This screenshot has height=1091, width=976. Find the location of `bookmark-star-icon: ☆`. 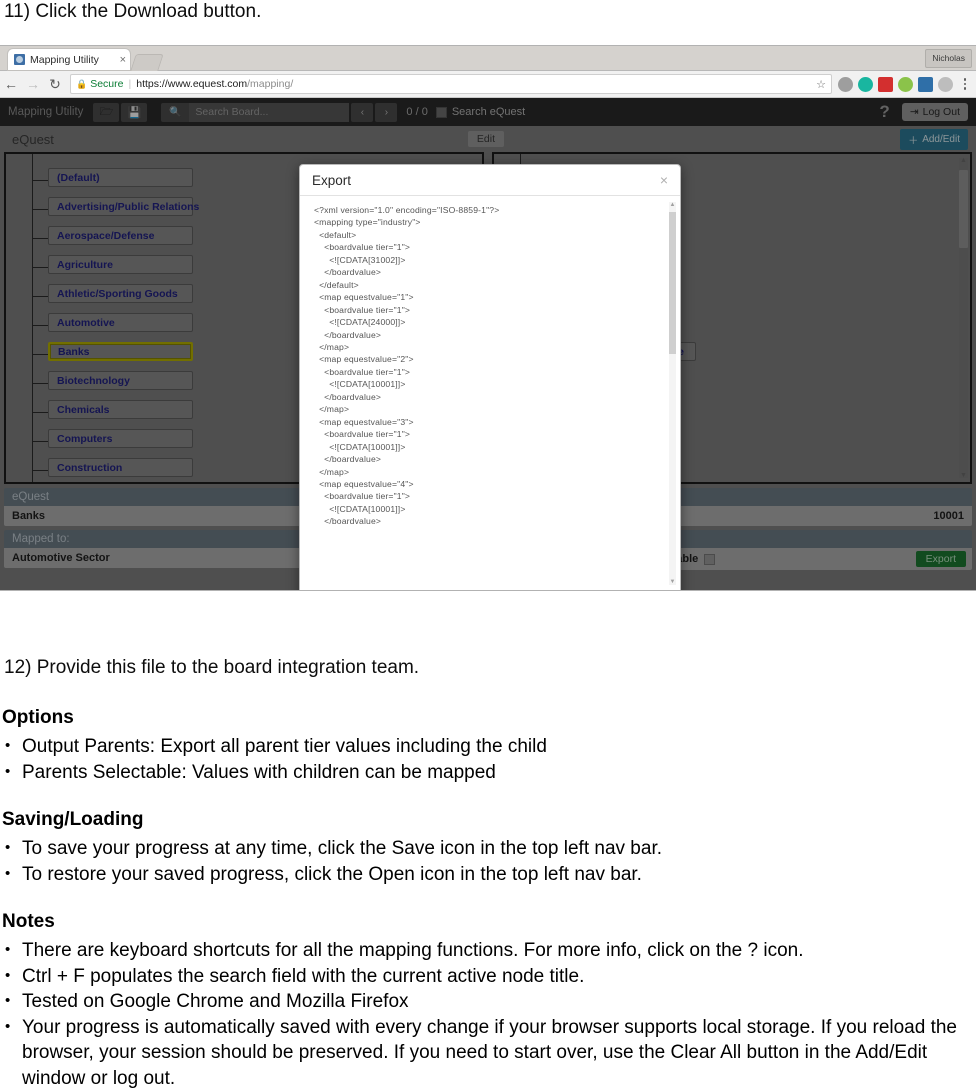

bookmark-star-icon: ☆ is located at coordinates (821, 84).